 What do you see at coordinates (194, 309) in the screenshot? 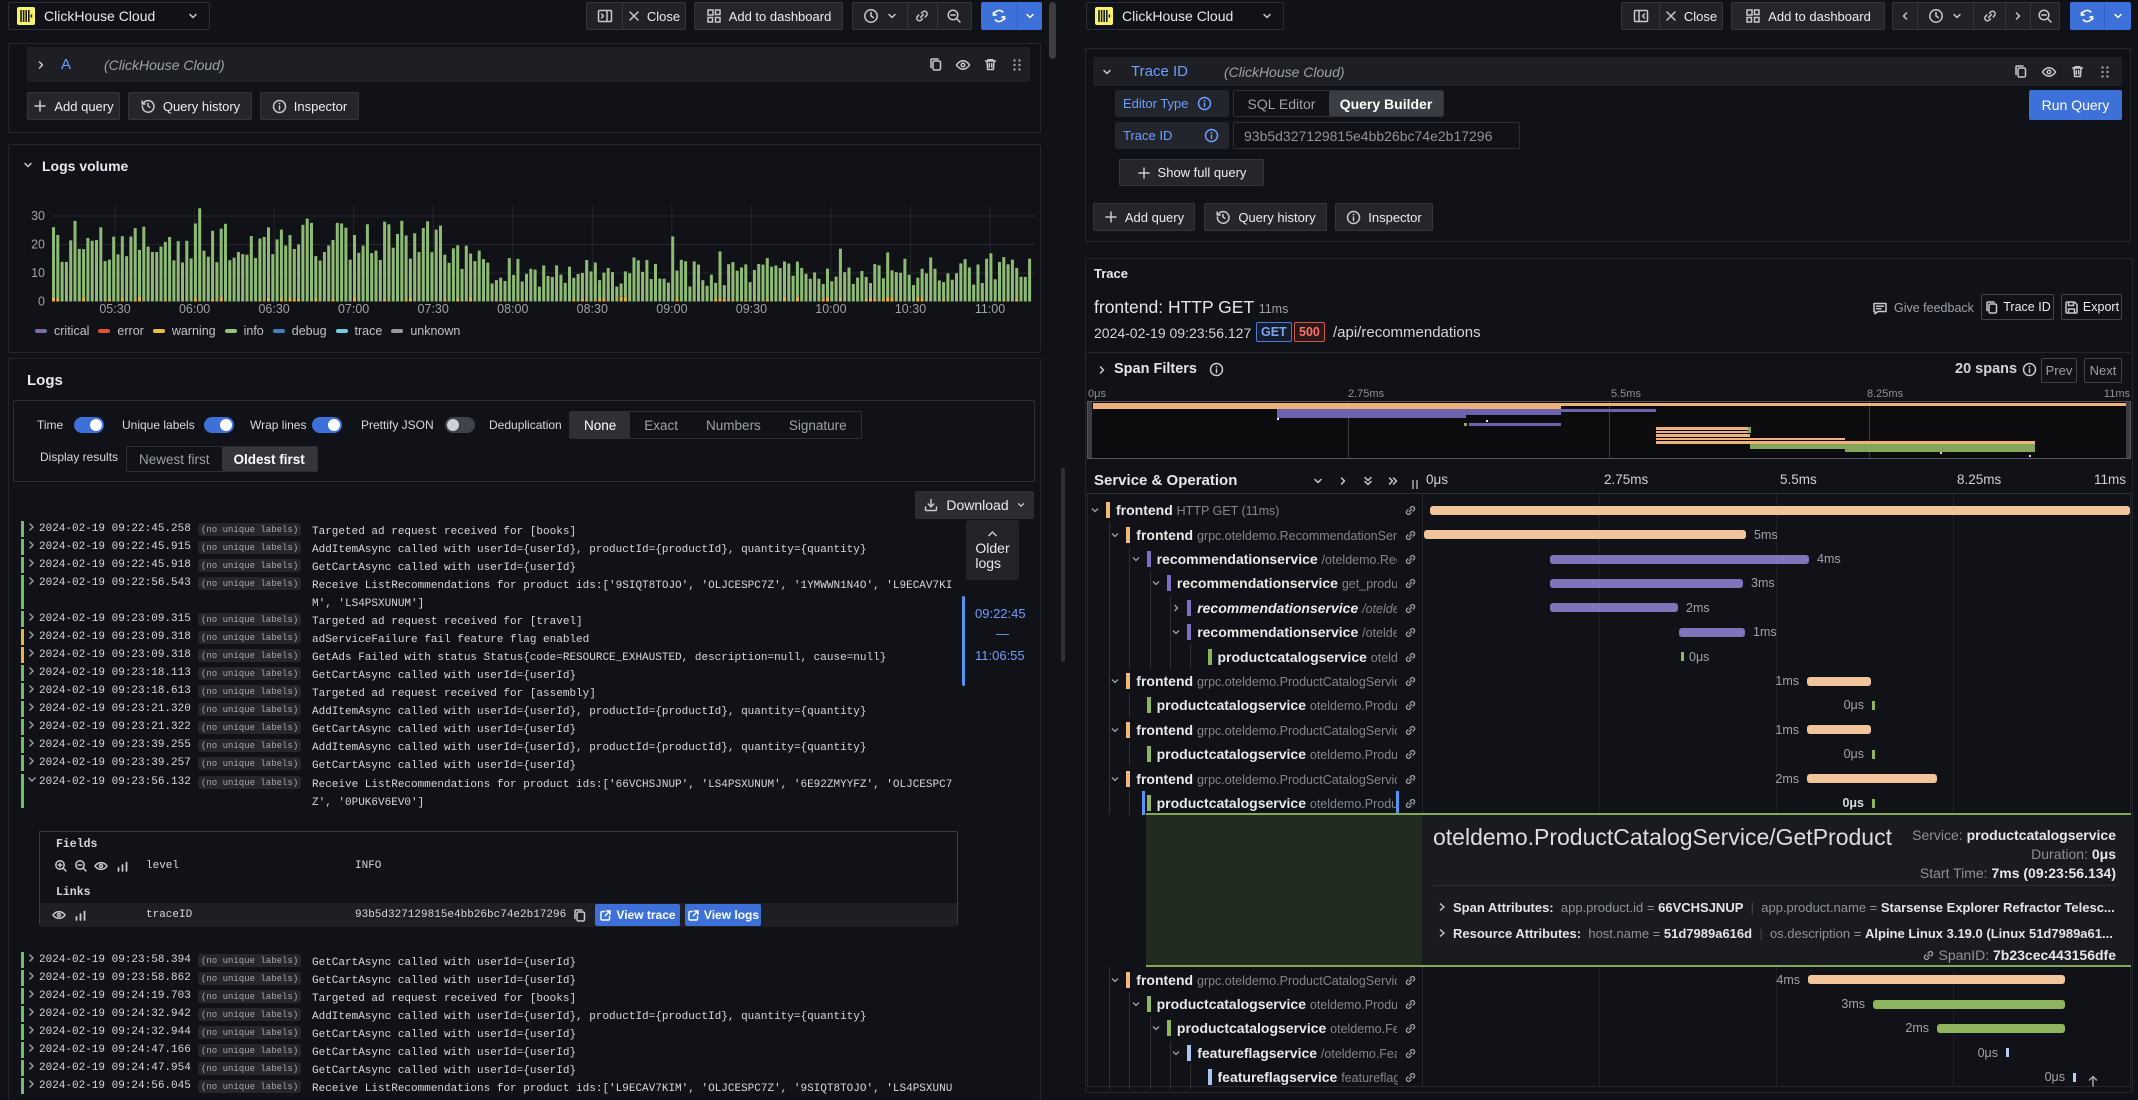
I see `svg-text: 06:00` at bounding box center [194, 309].